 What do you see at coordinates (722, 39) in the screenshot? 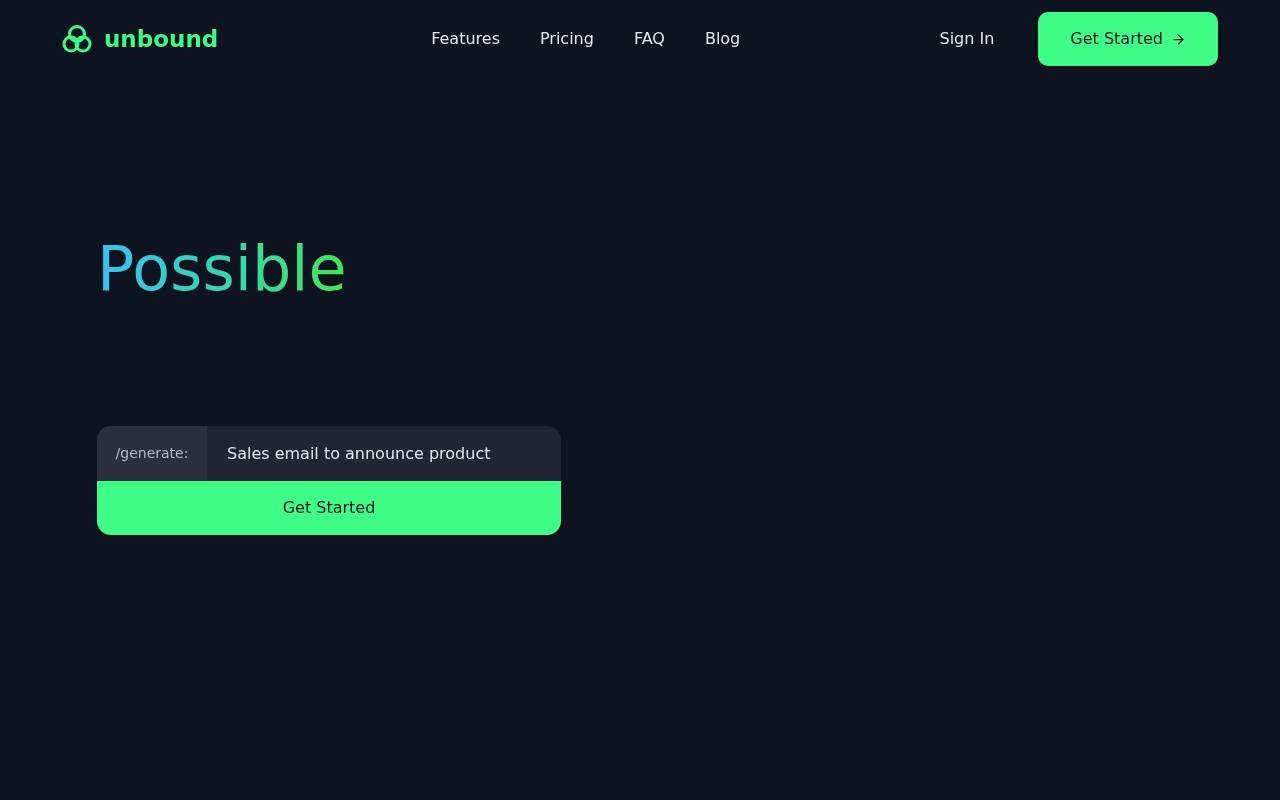
I see `nav-link: Blog` at bounding box center [722, 39].